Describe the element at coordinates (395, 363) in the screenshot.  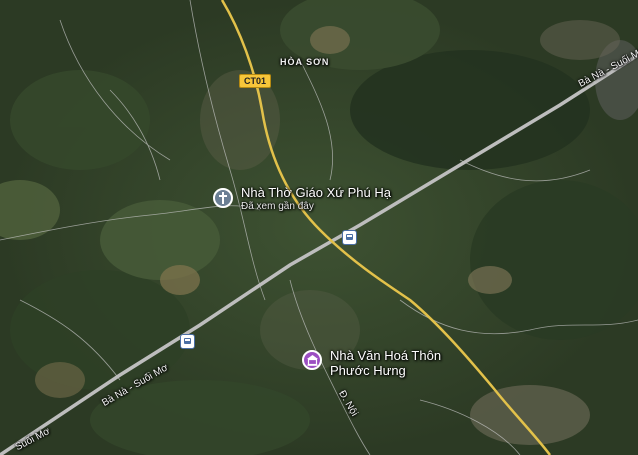
I see `poi-cultural-house-name: Nhà Văn Hoá Thôn Phước Hưng` at that location.